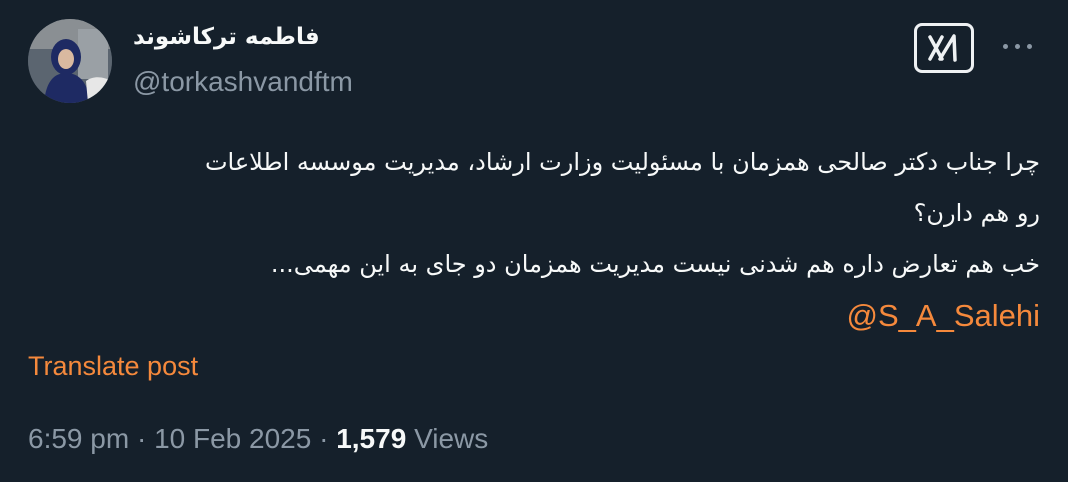 The width and height of the screenshot is (1068, 482). Describe the element at coordinates (532, 315) in the screenshot. I see `mention-link: @S_A_Salehi` at that location.